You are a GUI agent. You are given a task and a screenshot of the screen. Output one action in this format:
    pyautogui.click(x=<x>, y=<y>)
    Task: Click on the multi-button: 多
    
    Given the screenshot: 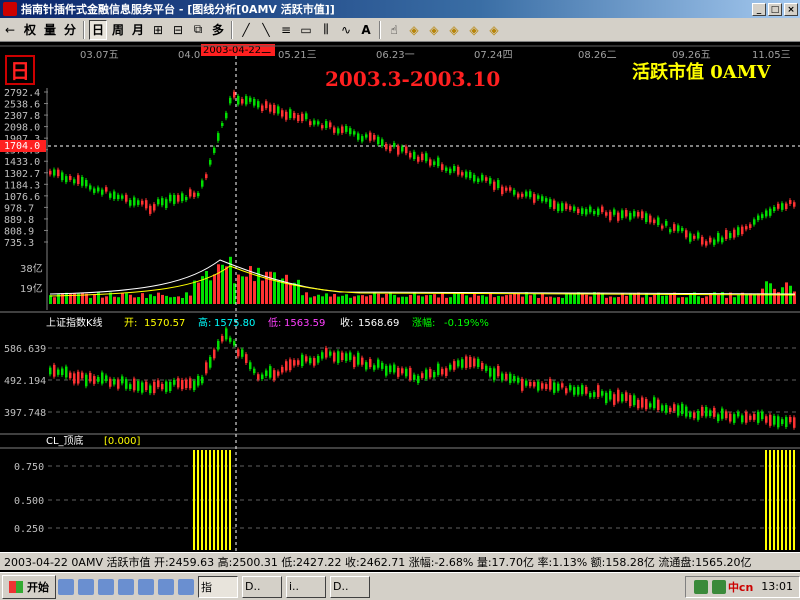 What is the action you would take?
    pyautogui.click(x=218, y=30)
    